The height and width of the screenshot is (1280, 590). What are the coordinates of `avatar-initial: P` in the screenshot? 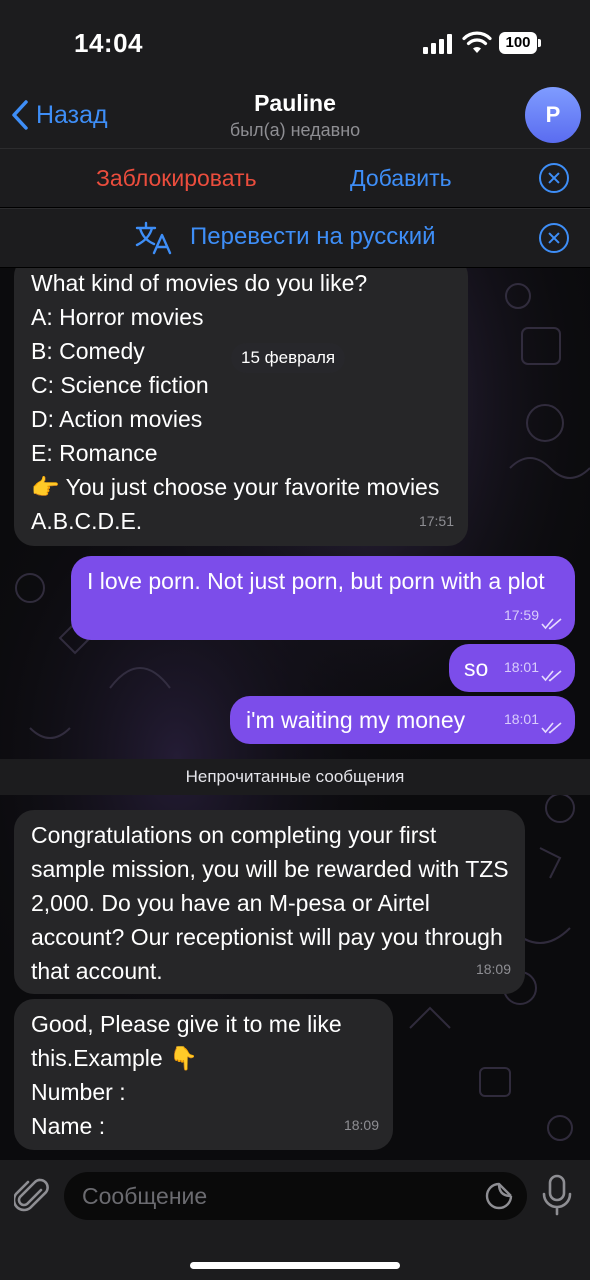 It's located at (553, 114).